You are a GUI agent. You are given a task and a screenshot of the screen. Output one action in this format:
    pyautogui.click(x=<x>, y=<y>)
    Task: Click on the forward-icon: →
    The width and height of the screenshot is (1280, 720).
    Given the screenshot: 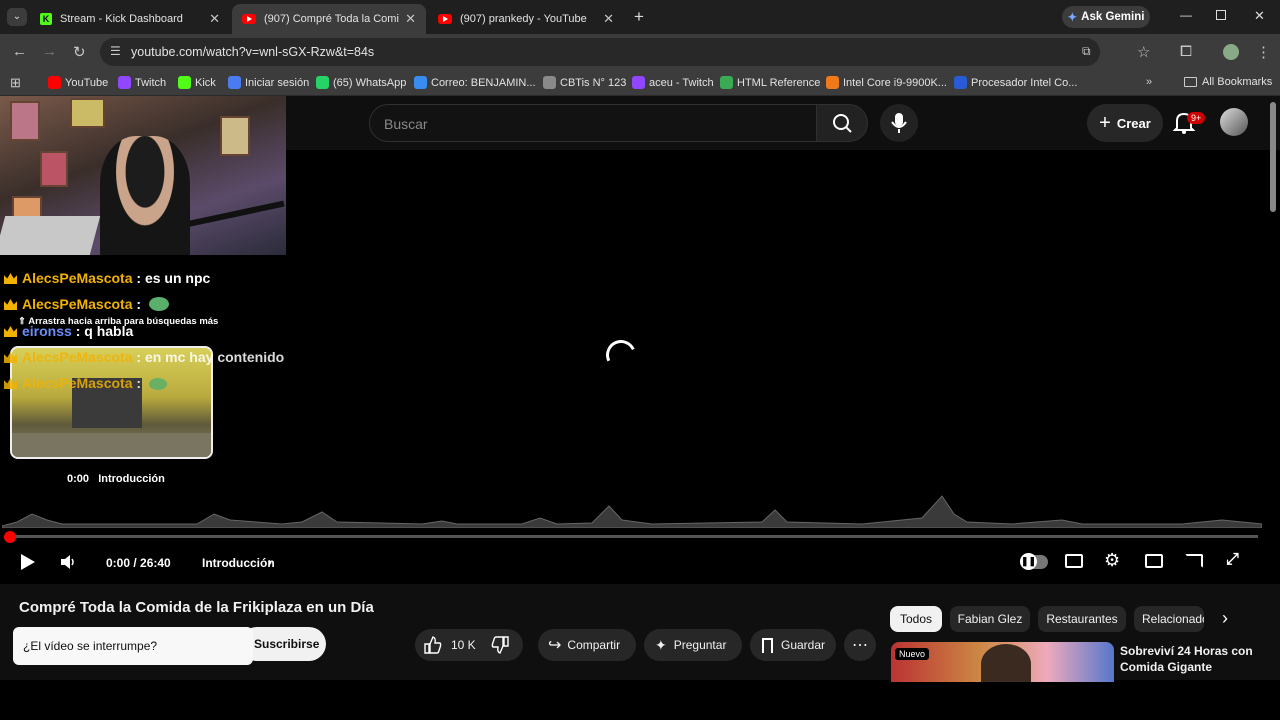 What is the action you would take?
    pyautogui.click(x=49, y=51)
    